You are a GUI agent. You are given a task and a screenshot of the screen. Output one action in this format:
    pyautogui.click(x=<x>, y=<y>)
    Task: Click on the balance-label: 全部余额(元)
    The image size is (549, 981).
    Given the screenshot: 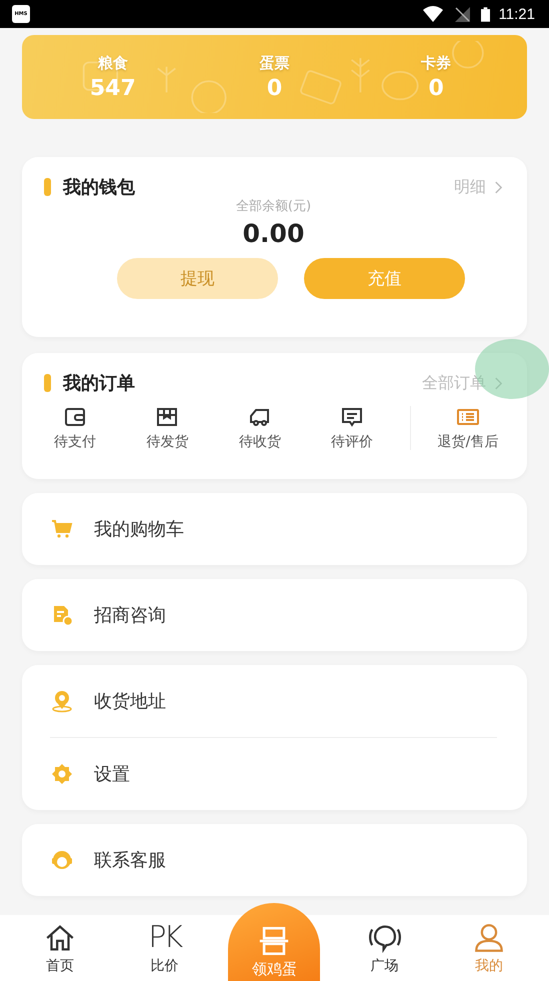 What is the action you would take?
    pyautogui.click(x=273, y=206)
    